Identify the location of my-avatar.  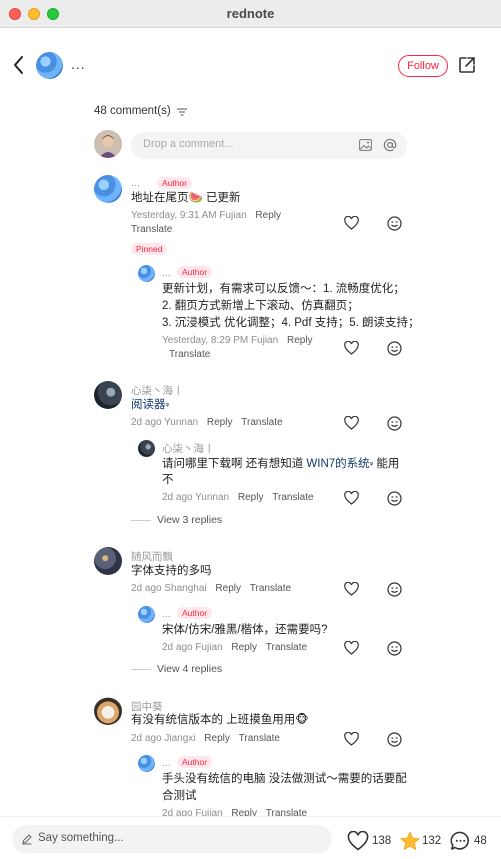
(108, 144).